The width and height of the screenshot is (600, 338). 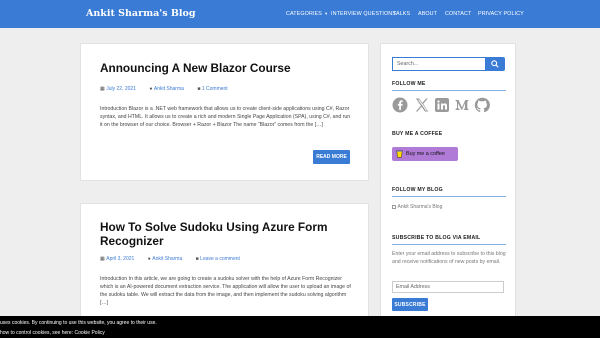 What do you see at coordinates (442, 105) in the screenshot?
I see `linkedin-icon` at bounding box center [442, 105].